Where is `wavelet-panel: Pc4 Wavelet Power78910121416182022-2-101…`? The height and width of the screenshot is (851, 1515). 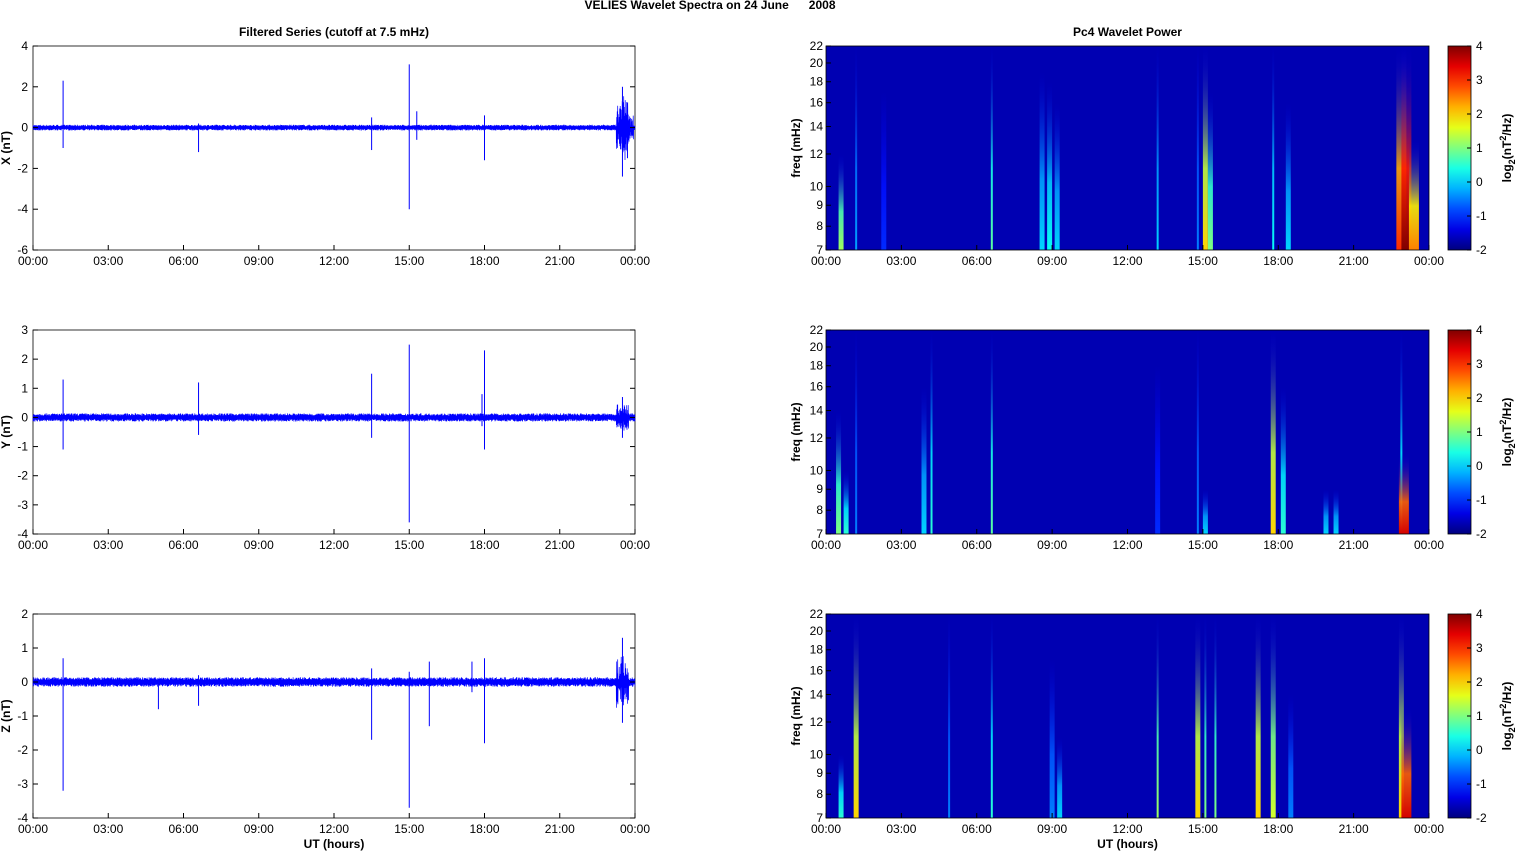
wavelet-panel: Pc4 Wavelet Power78910121416182022-2-101… is located at coordinates (1152, 146).